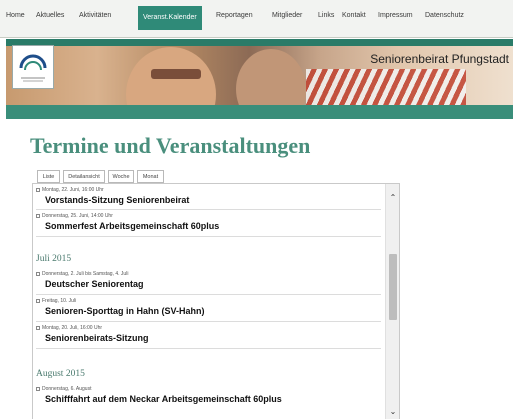 This screenshot has height=419, width=513. What do you see at coordinates (170, 18) in the screenshot?
I see `nav-item-veranst-kalender: Veranst.Kalender` at bounding box center [170, 18].